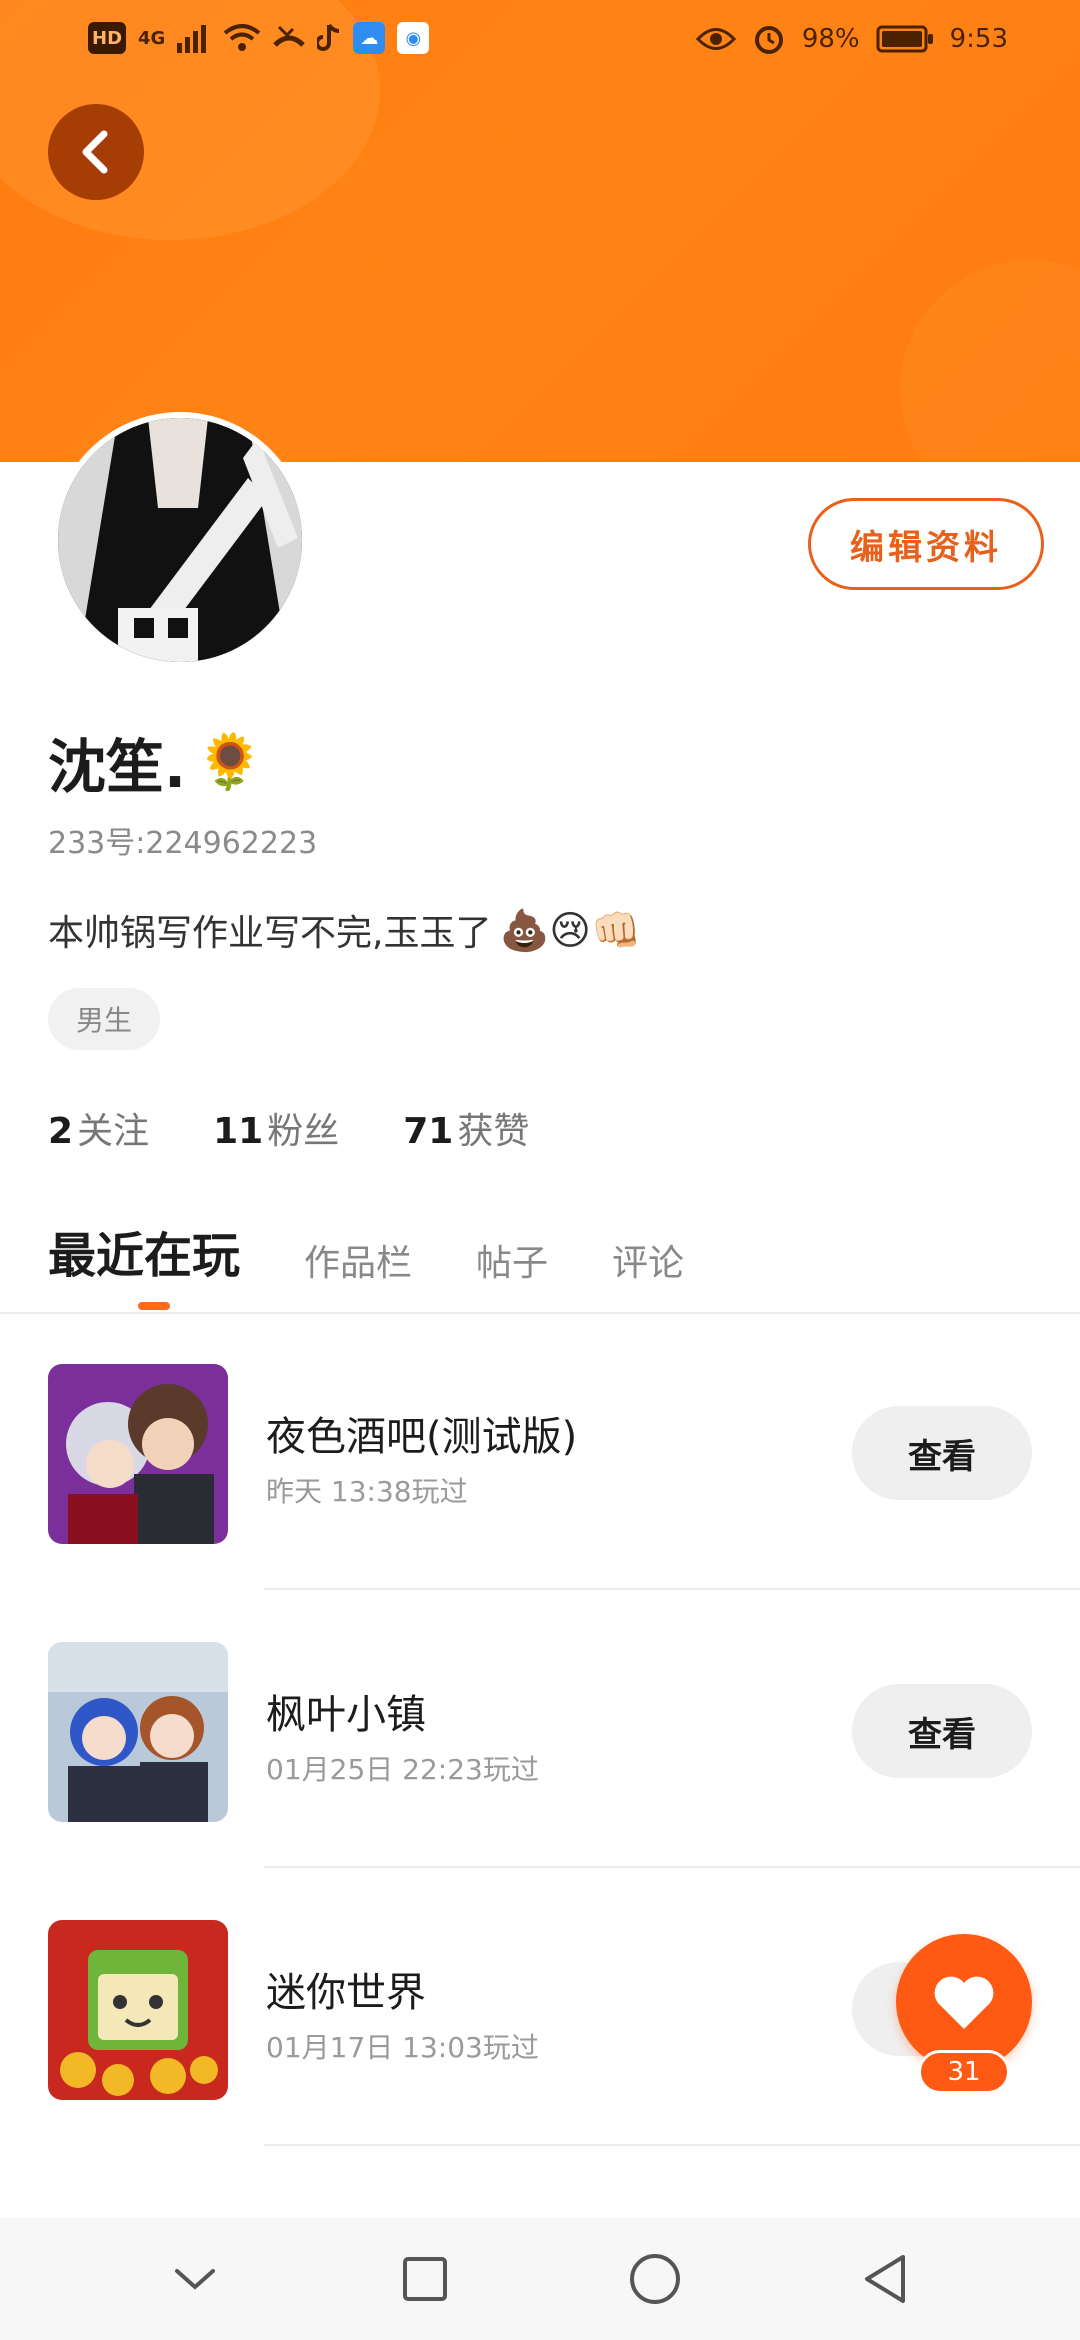  Describe the element at coordinates (154, 1306) in the screenshot. I see `active-tab-indicator` at that location.